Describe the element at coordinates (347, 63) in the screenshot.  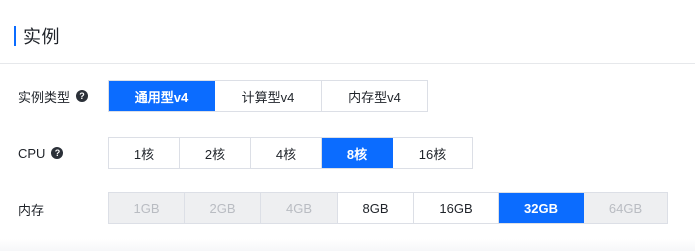
I see `section-divider` at that location.